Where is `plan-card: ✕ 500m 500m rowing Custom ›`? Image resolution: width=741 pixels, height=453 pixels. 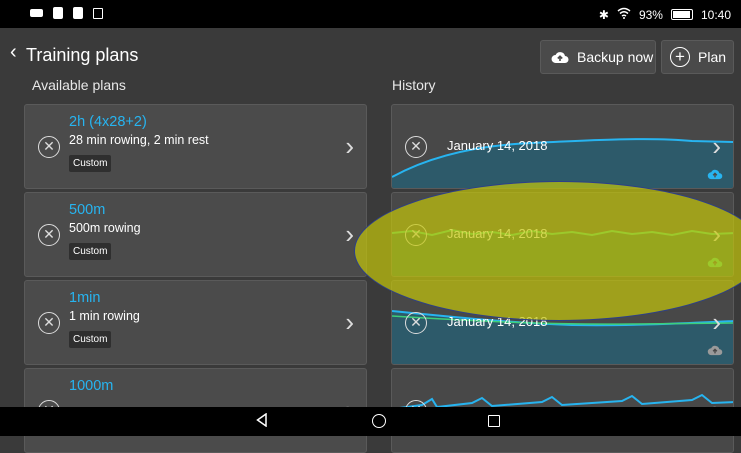
plan-card: ✕ 500m 500m rowing Custom › is located at coordinates (195, 234).